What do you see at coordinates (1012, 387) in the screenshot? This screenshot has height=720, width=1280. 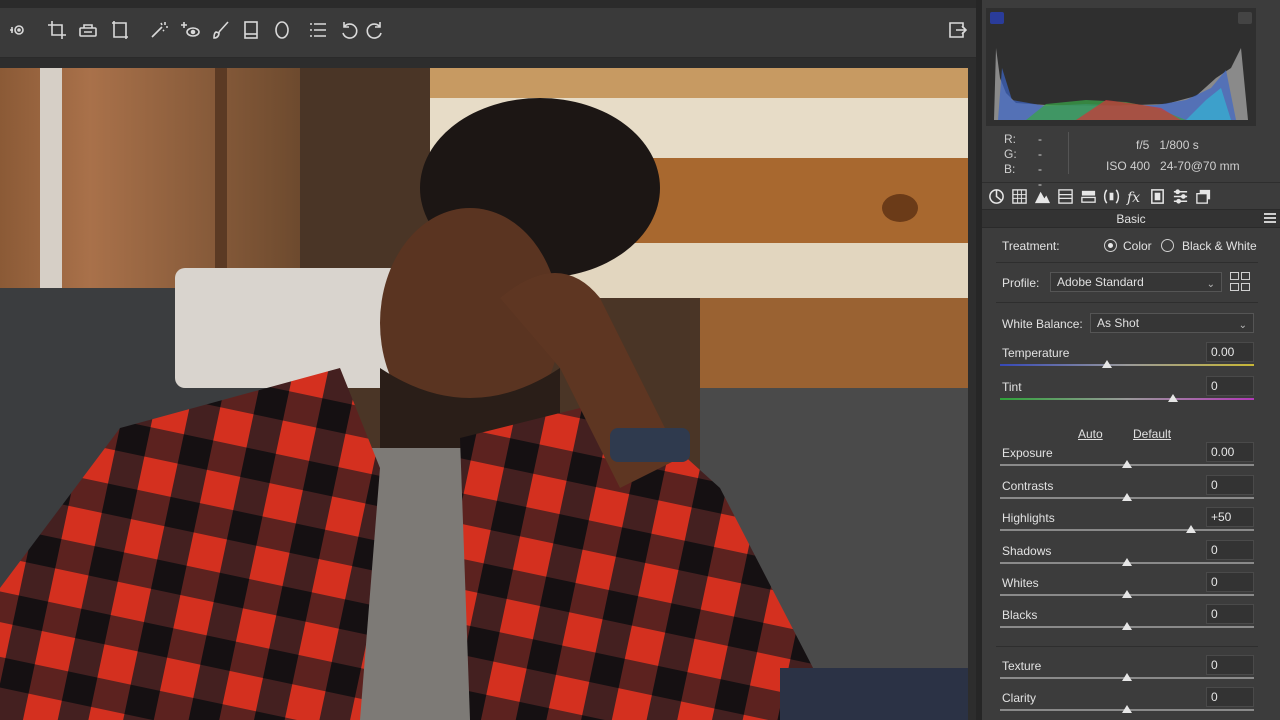 I see `tint-label: Tint` at bounding box center [1012, 387].